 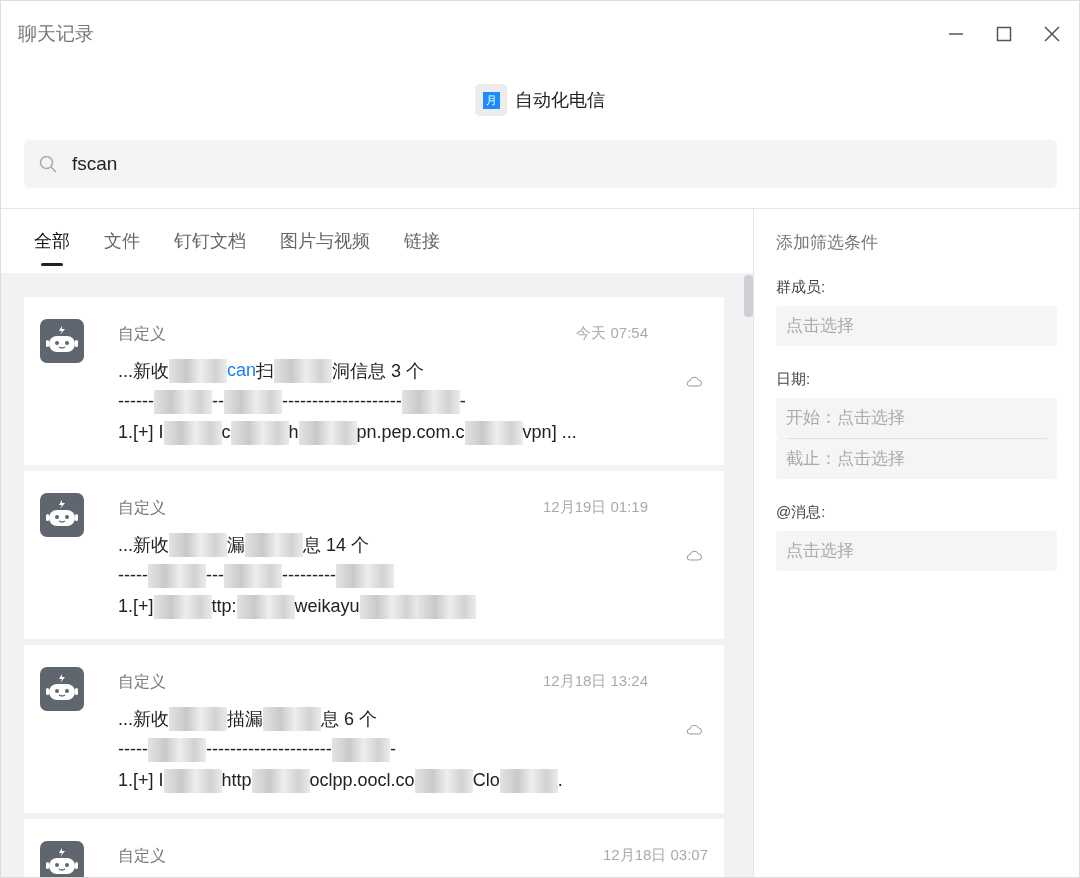 I want to click on message-text: ---------------------, so click(x=269, y=749).